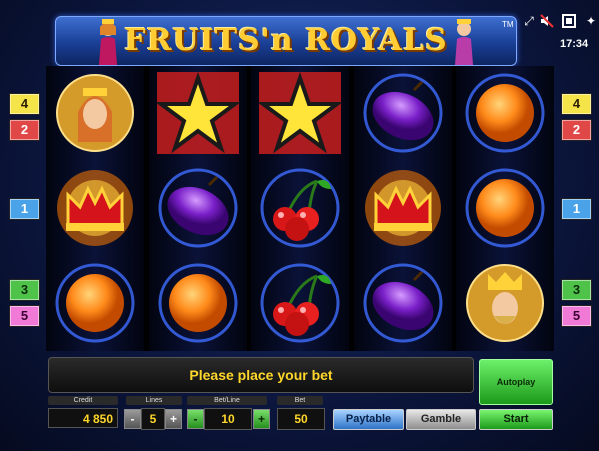  Describe the element at coordinates (516, 382) in the screenshot. I see `autoplay-button: Autoplay` at that location.